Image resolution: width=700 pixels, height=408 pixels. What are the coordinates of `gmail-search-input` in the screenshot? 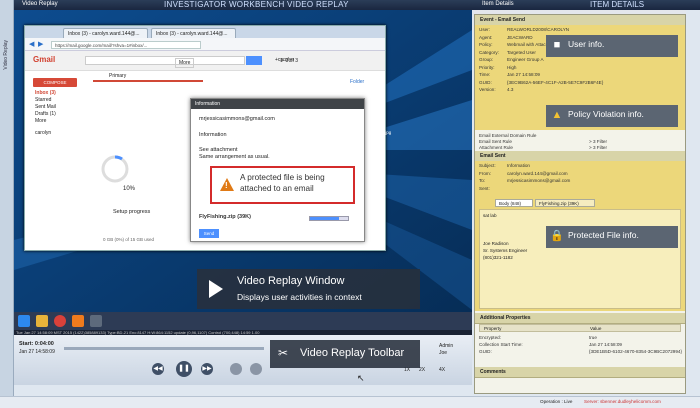 It's located at (165, 60).